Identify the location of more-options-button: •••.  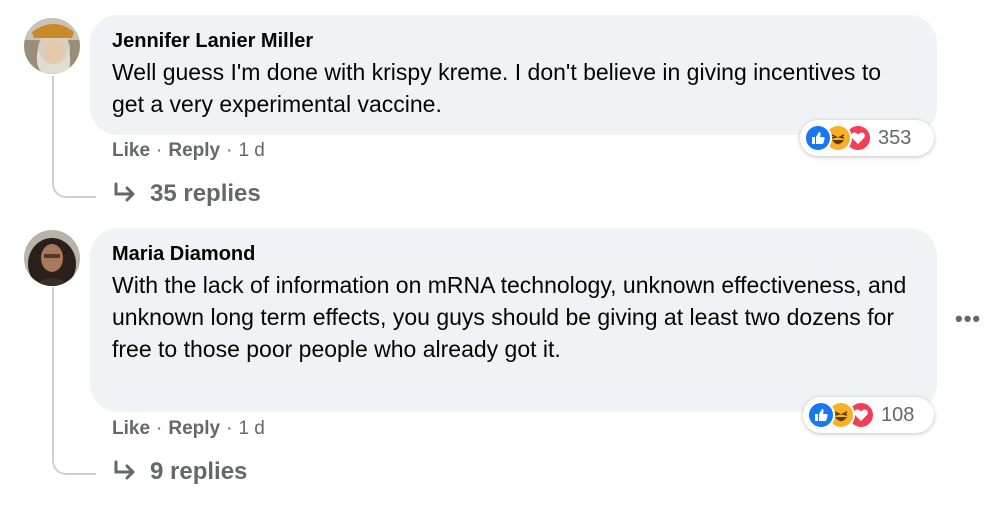
(968, 319).